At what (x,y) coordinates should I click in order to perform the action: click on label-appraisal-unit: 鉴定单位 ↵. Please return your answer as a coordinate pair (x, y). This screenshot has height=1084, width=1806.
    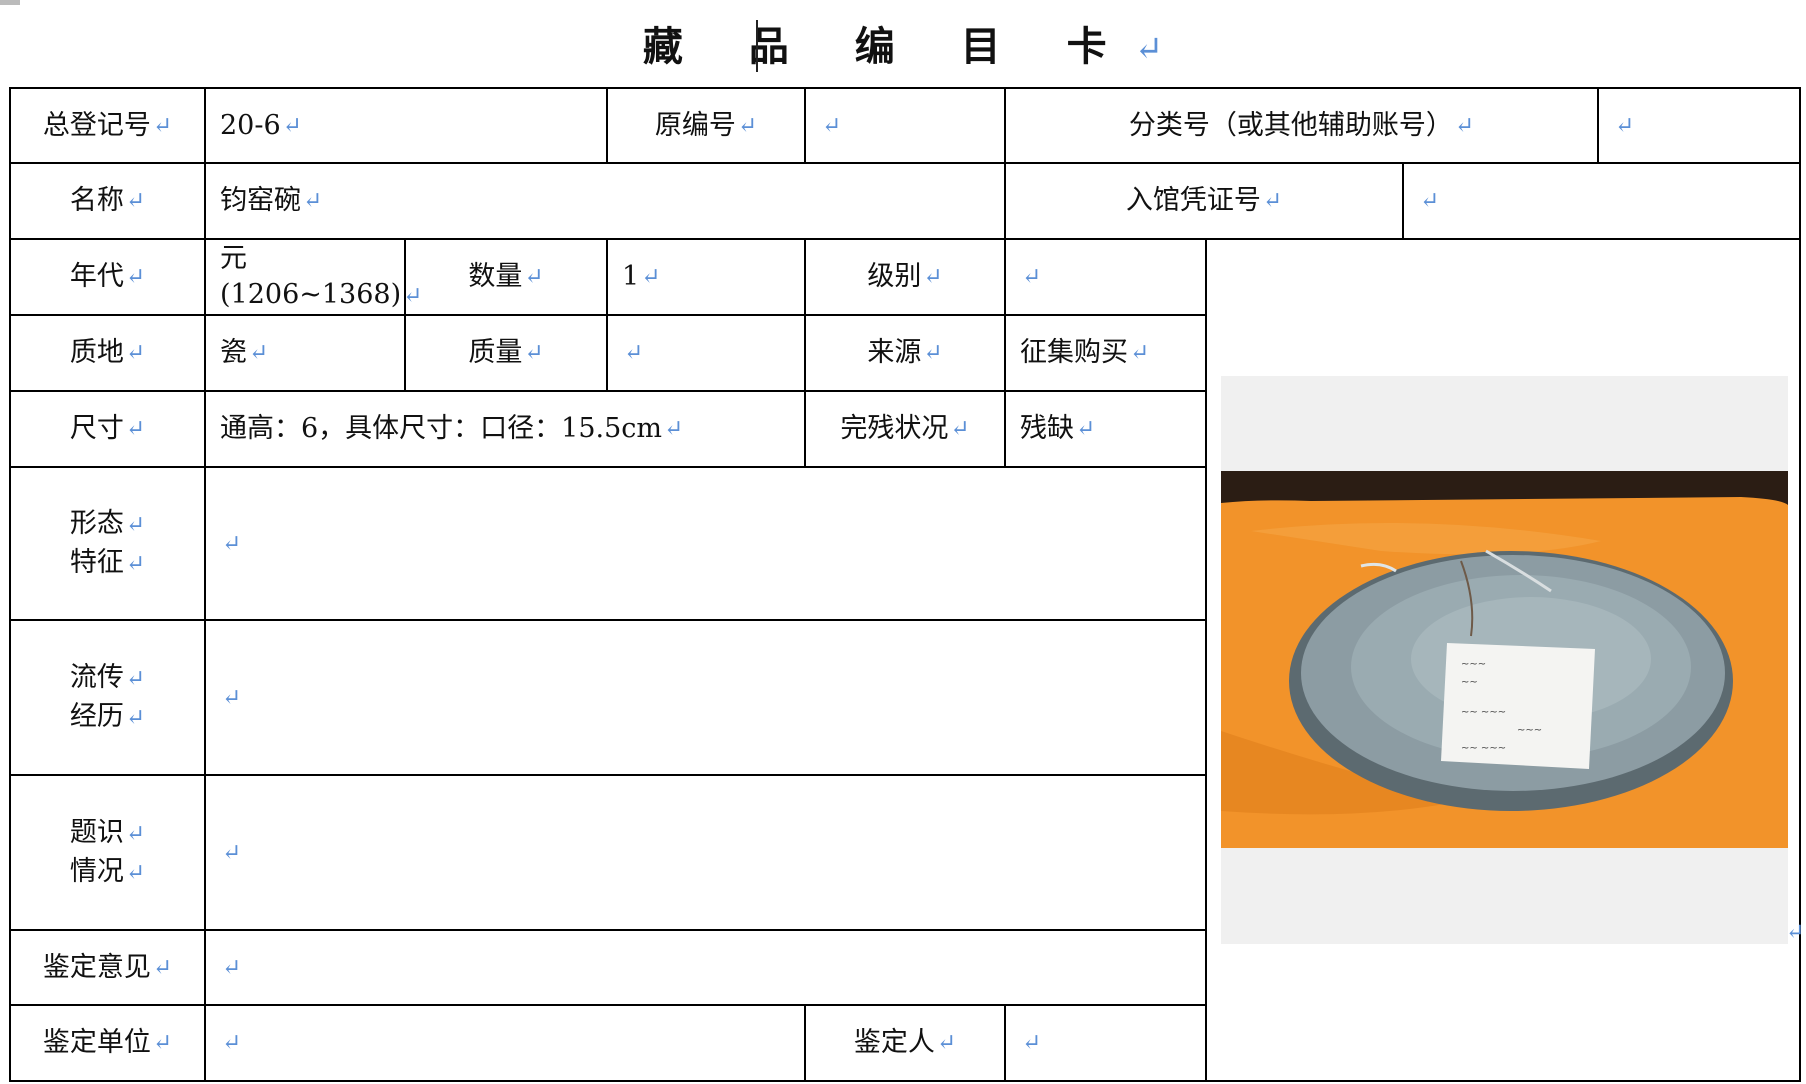
    Looking at the image, I should click on (107, 1042).